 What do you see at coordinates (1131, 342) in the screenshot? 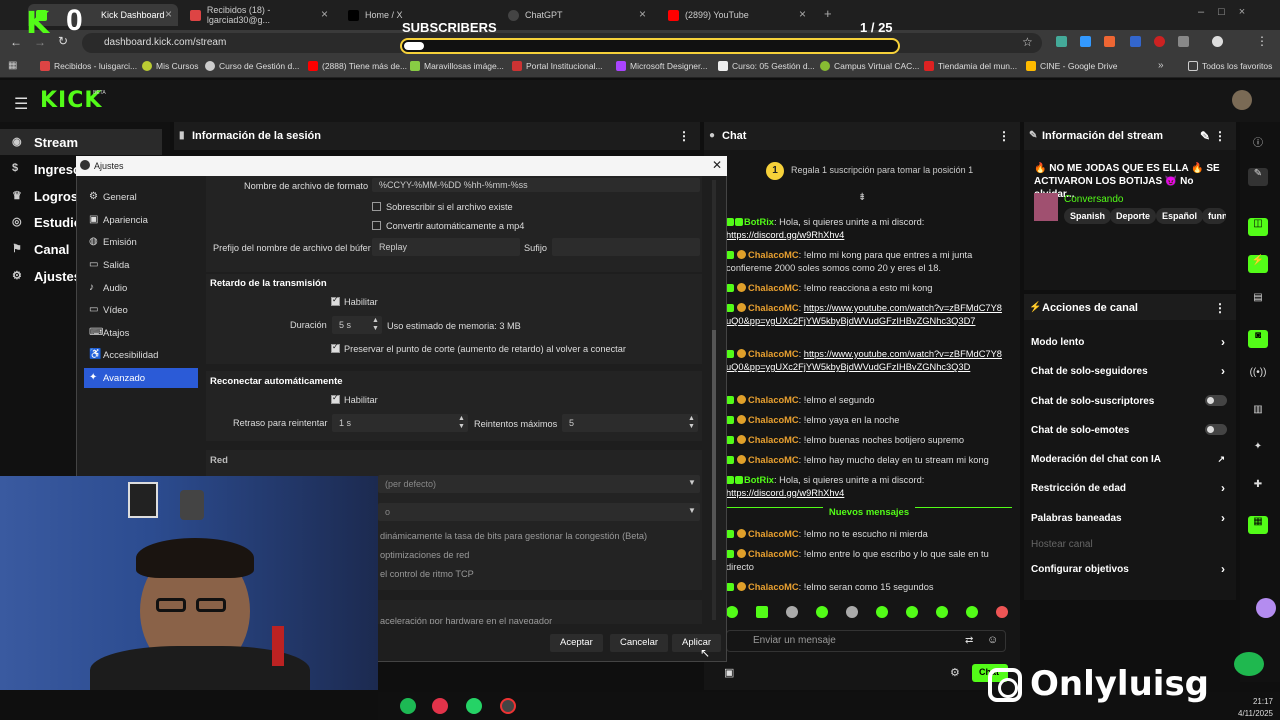
I see `action-slow-mode: Modo lento ›` at bounding box center [1131, 342].